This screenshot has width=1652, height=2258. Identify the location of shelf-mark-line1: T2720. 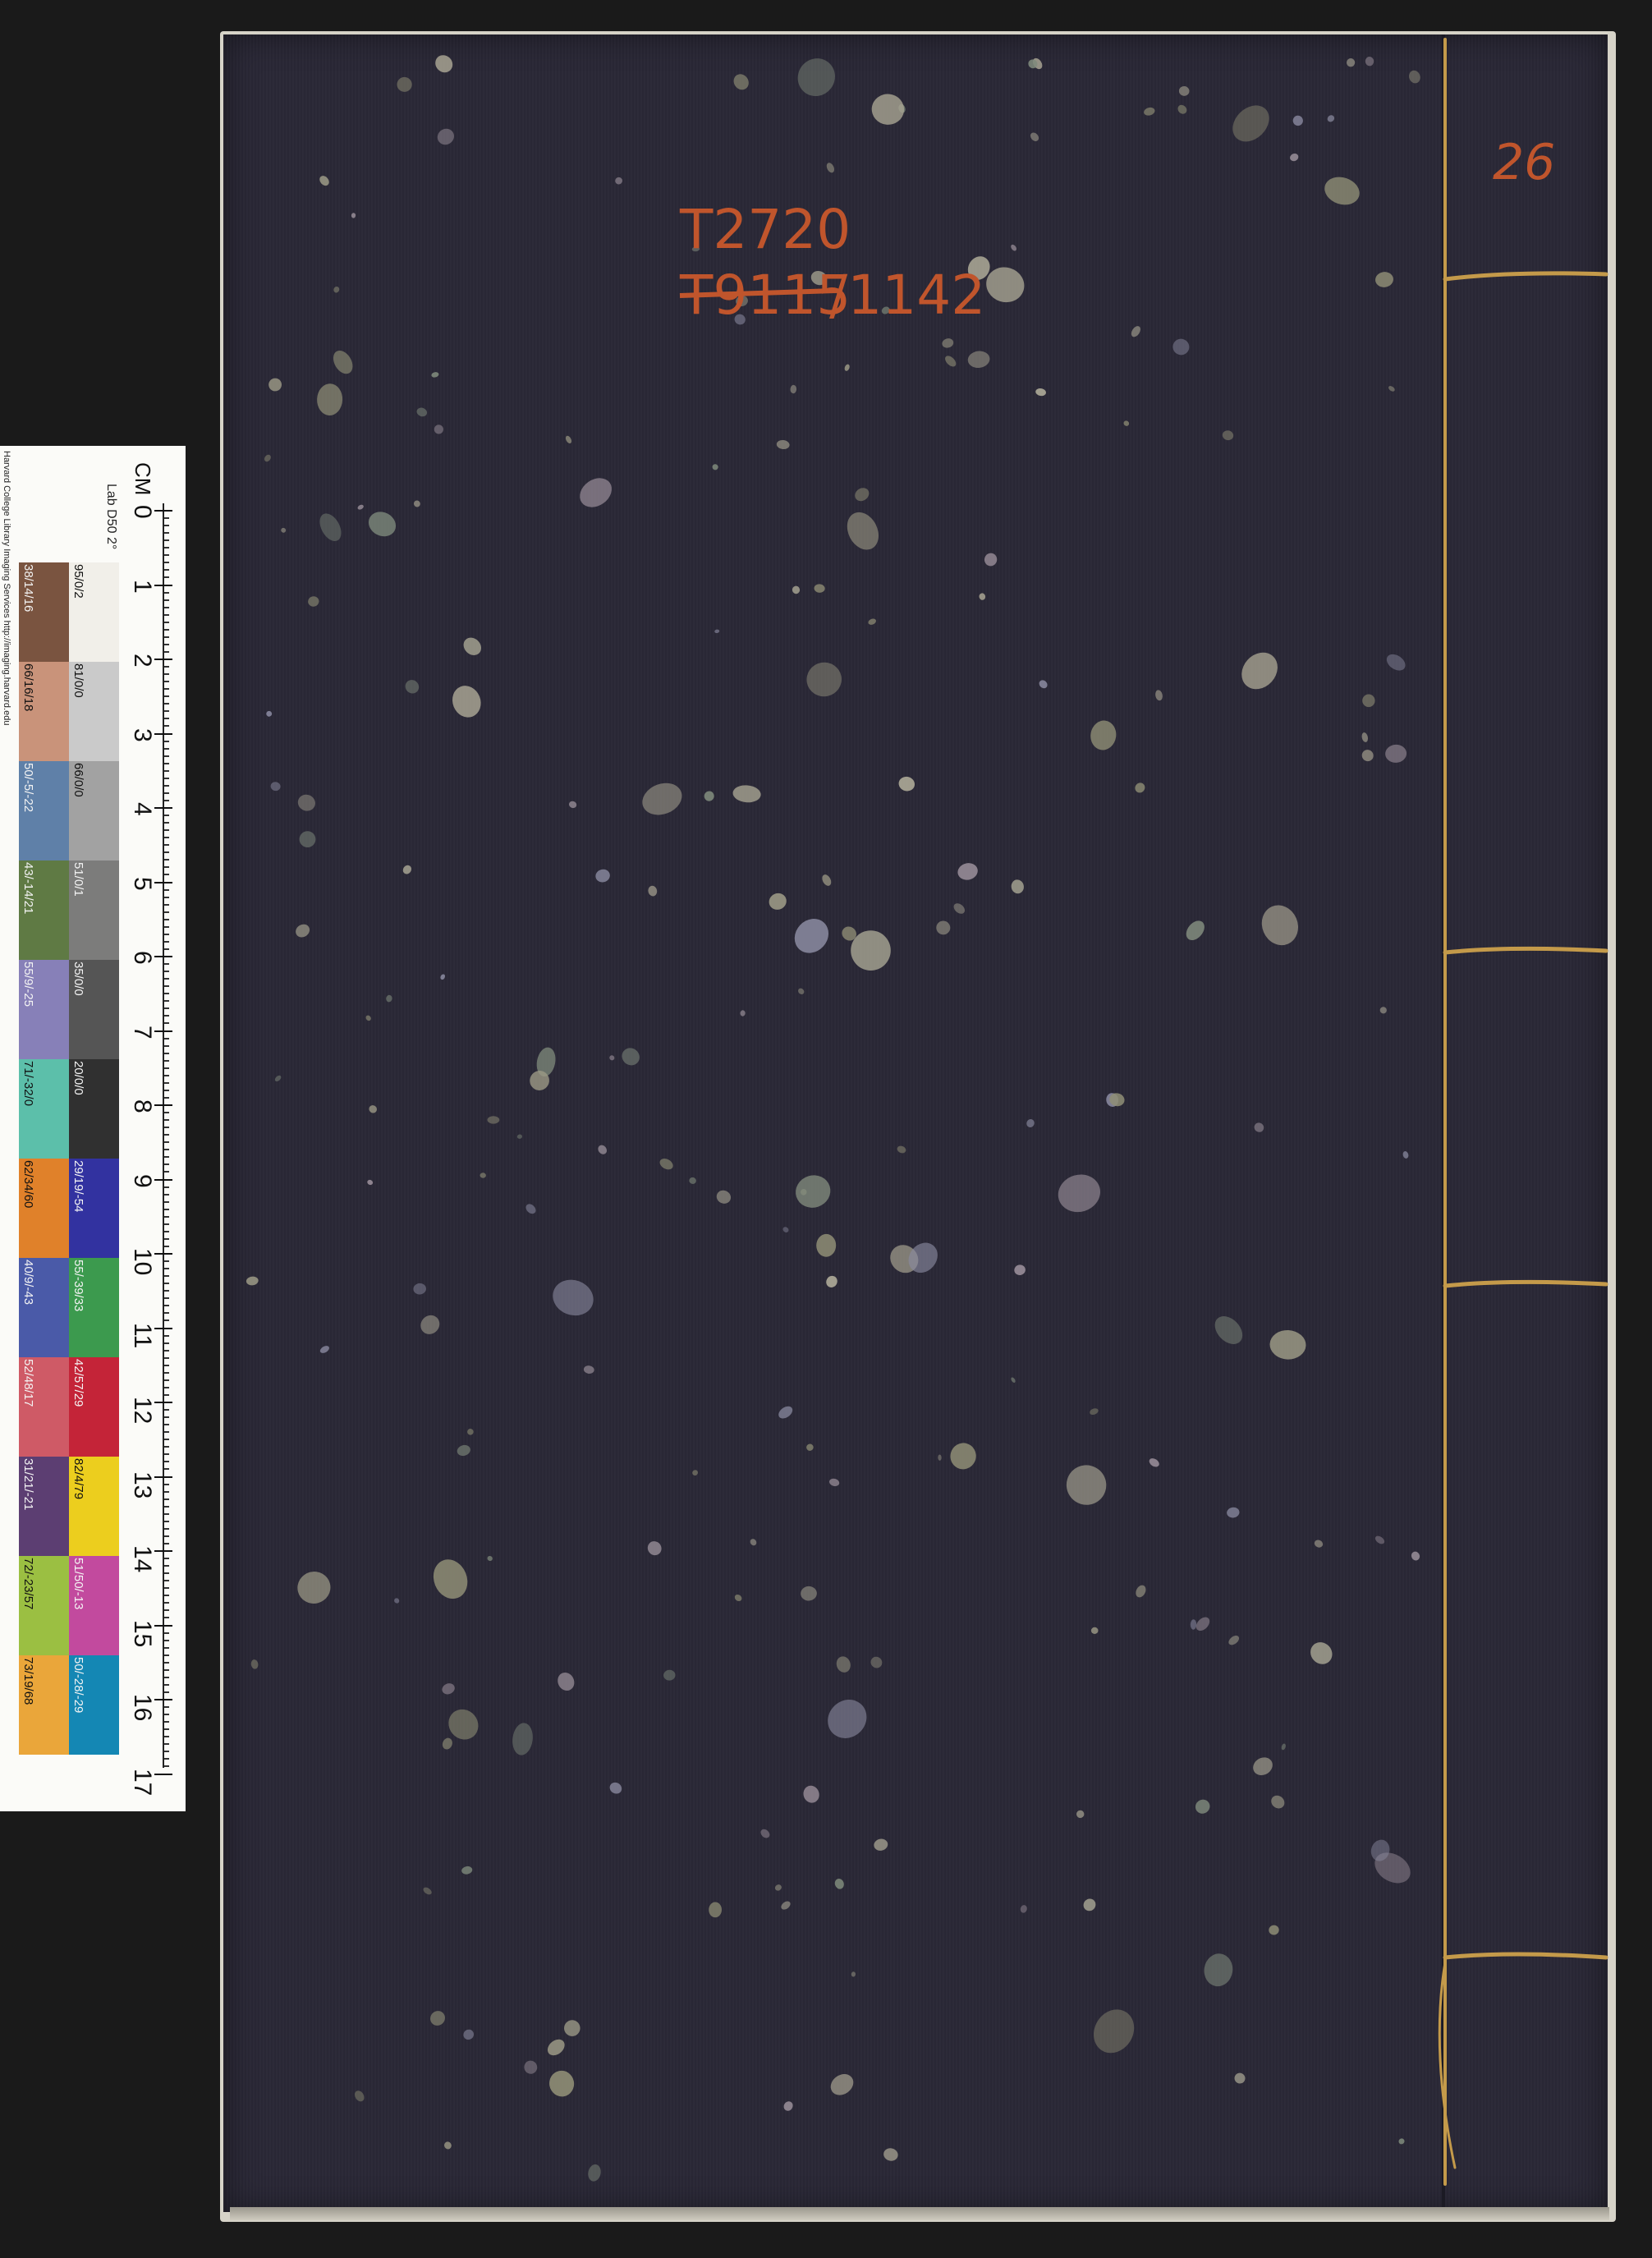
(765, 229).